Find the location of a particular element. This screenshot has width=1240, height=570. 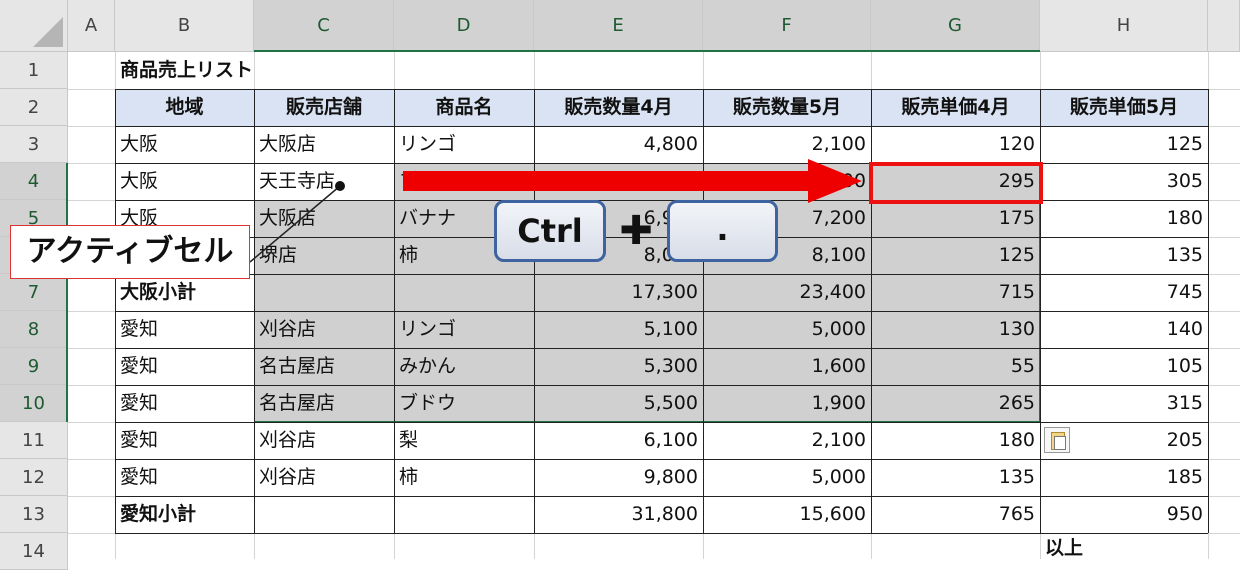

arrow-annotation is located at coordinates (555, 211).